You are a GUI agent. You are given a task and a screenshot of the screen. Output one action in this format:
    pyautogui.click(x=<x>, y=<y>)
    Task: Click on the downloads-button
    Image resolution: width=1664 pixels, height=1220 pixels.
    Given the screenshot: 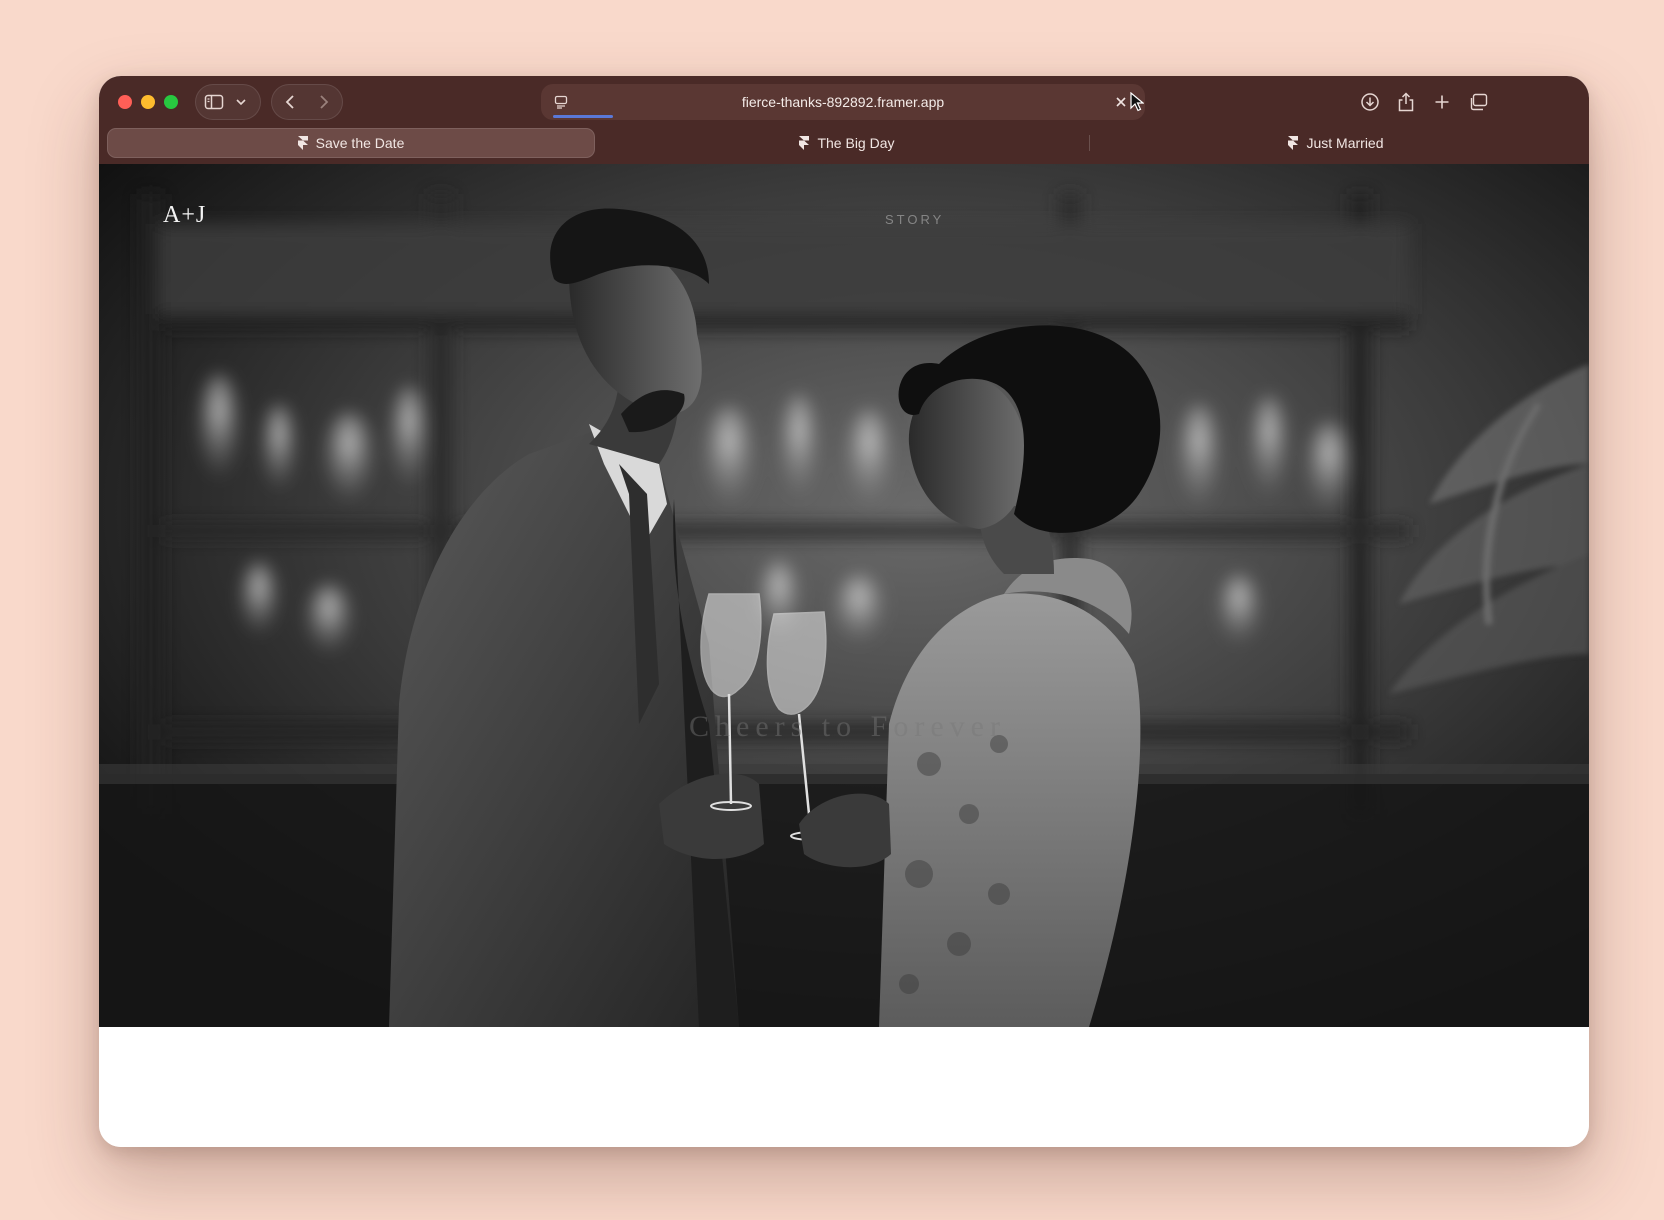 What is the action you would take?
    pyautogui.click(x=1370, y=102)
    